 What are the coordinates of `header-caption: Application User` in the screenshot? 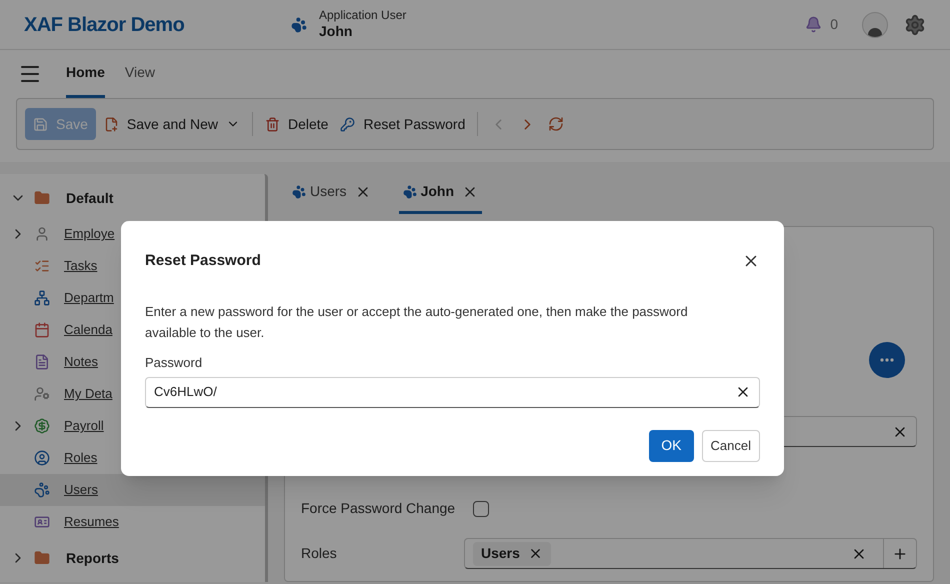 It's located at (362, 16).